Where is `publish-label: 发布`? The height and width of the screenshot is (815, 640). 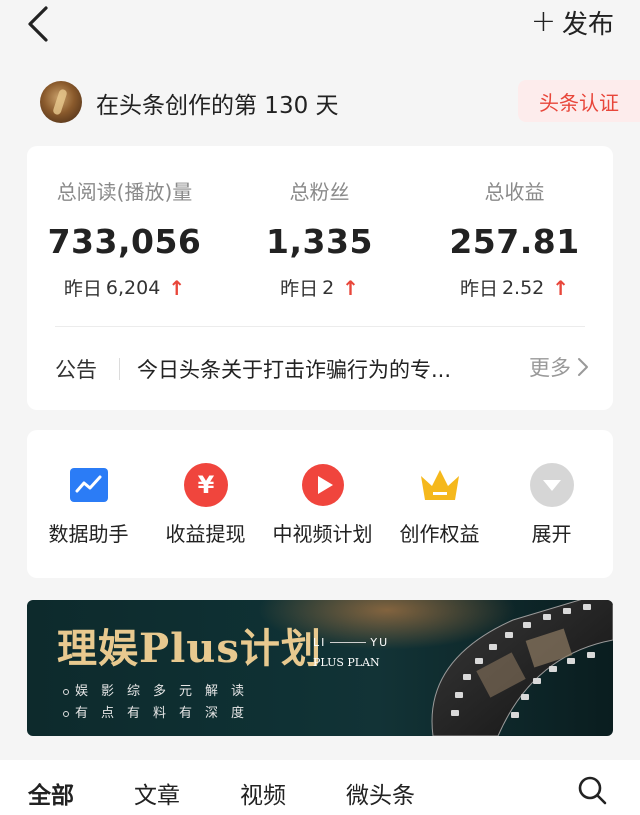 publish-label: 发布 is located at coordinates (587, 24).